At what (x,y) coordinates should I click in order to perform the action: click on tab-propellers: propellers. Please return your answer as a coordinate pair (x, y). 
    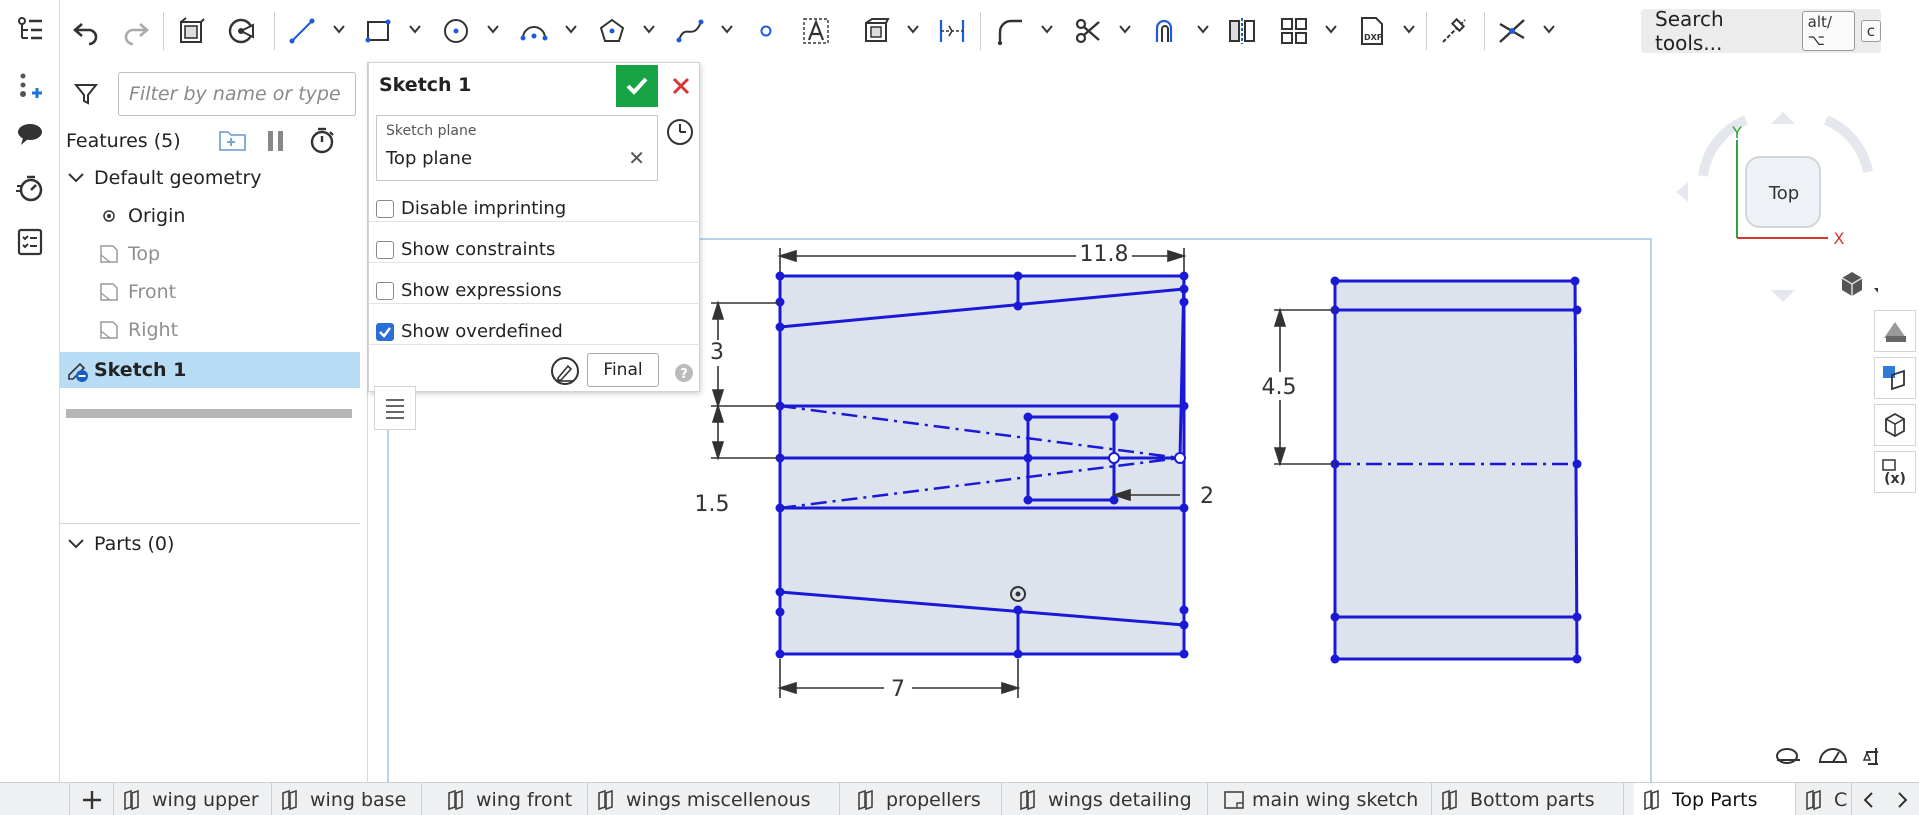
    Looking at the image, I should click on (925, 799).